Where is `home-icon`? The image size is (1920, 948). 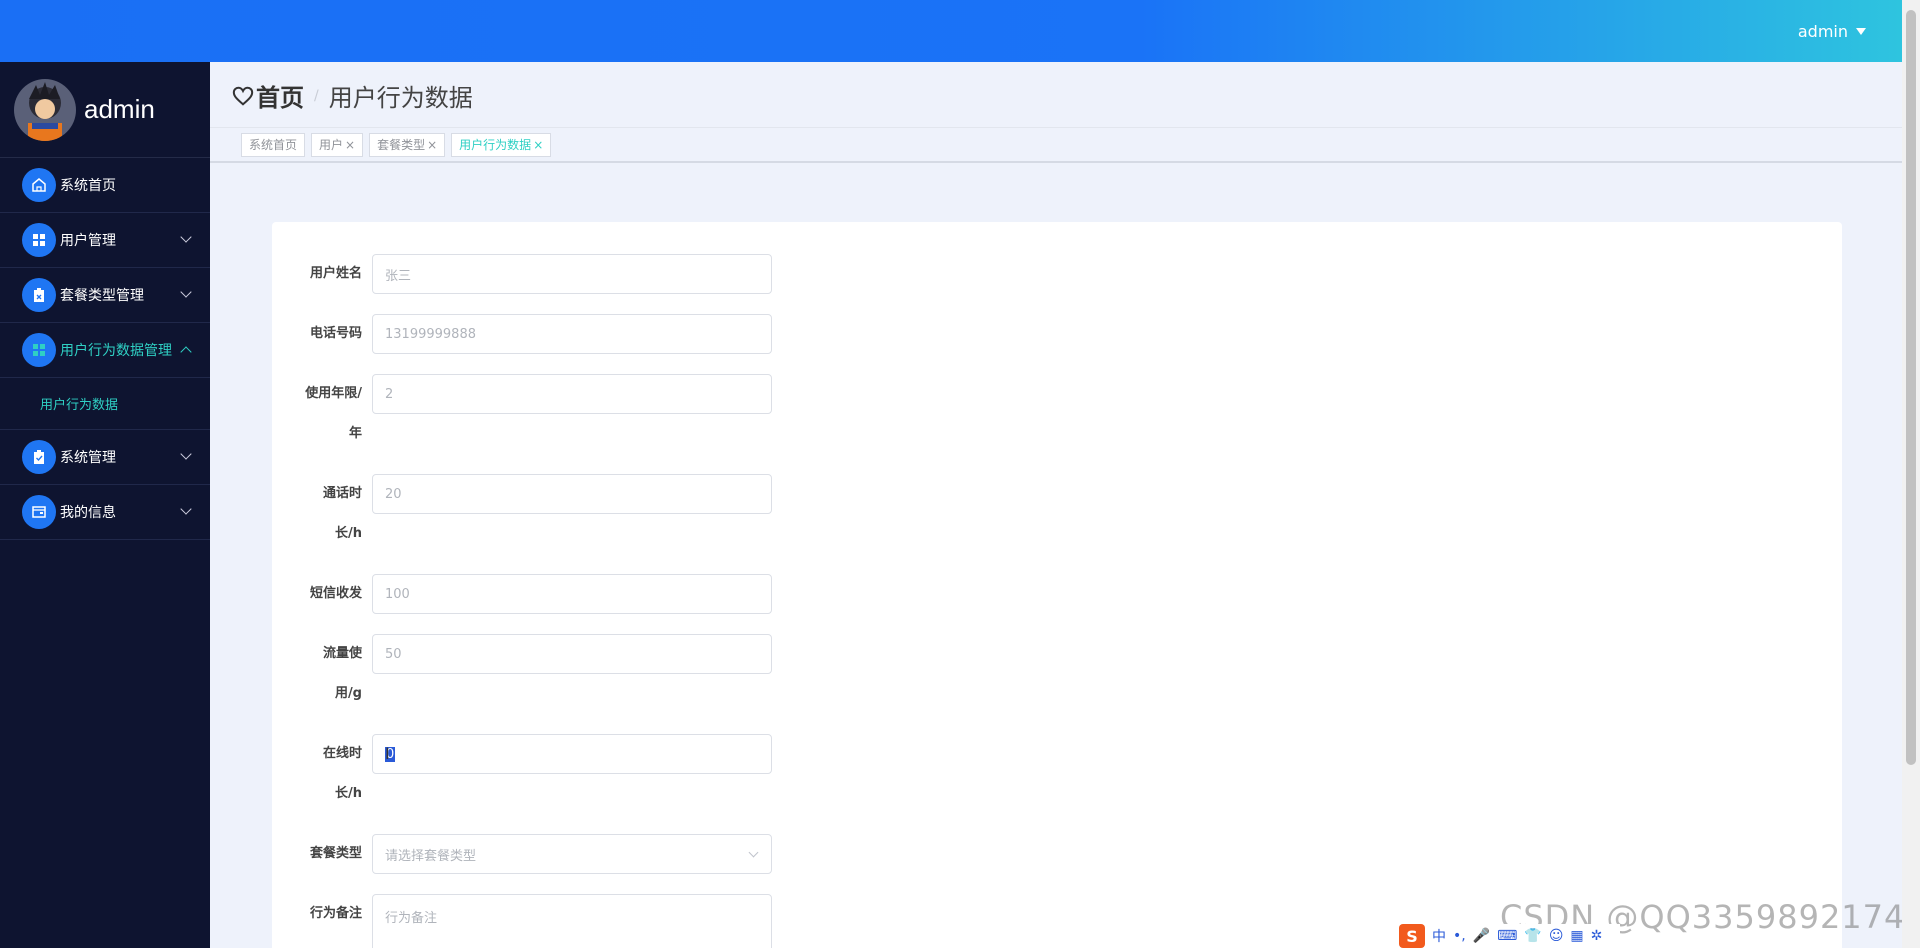 home-icon is located at coordinates (39, 185).